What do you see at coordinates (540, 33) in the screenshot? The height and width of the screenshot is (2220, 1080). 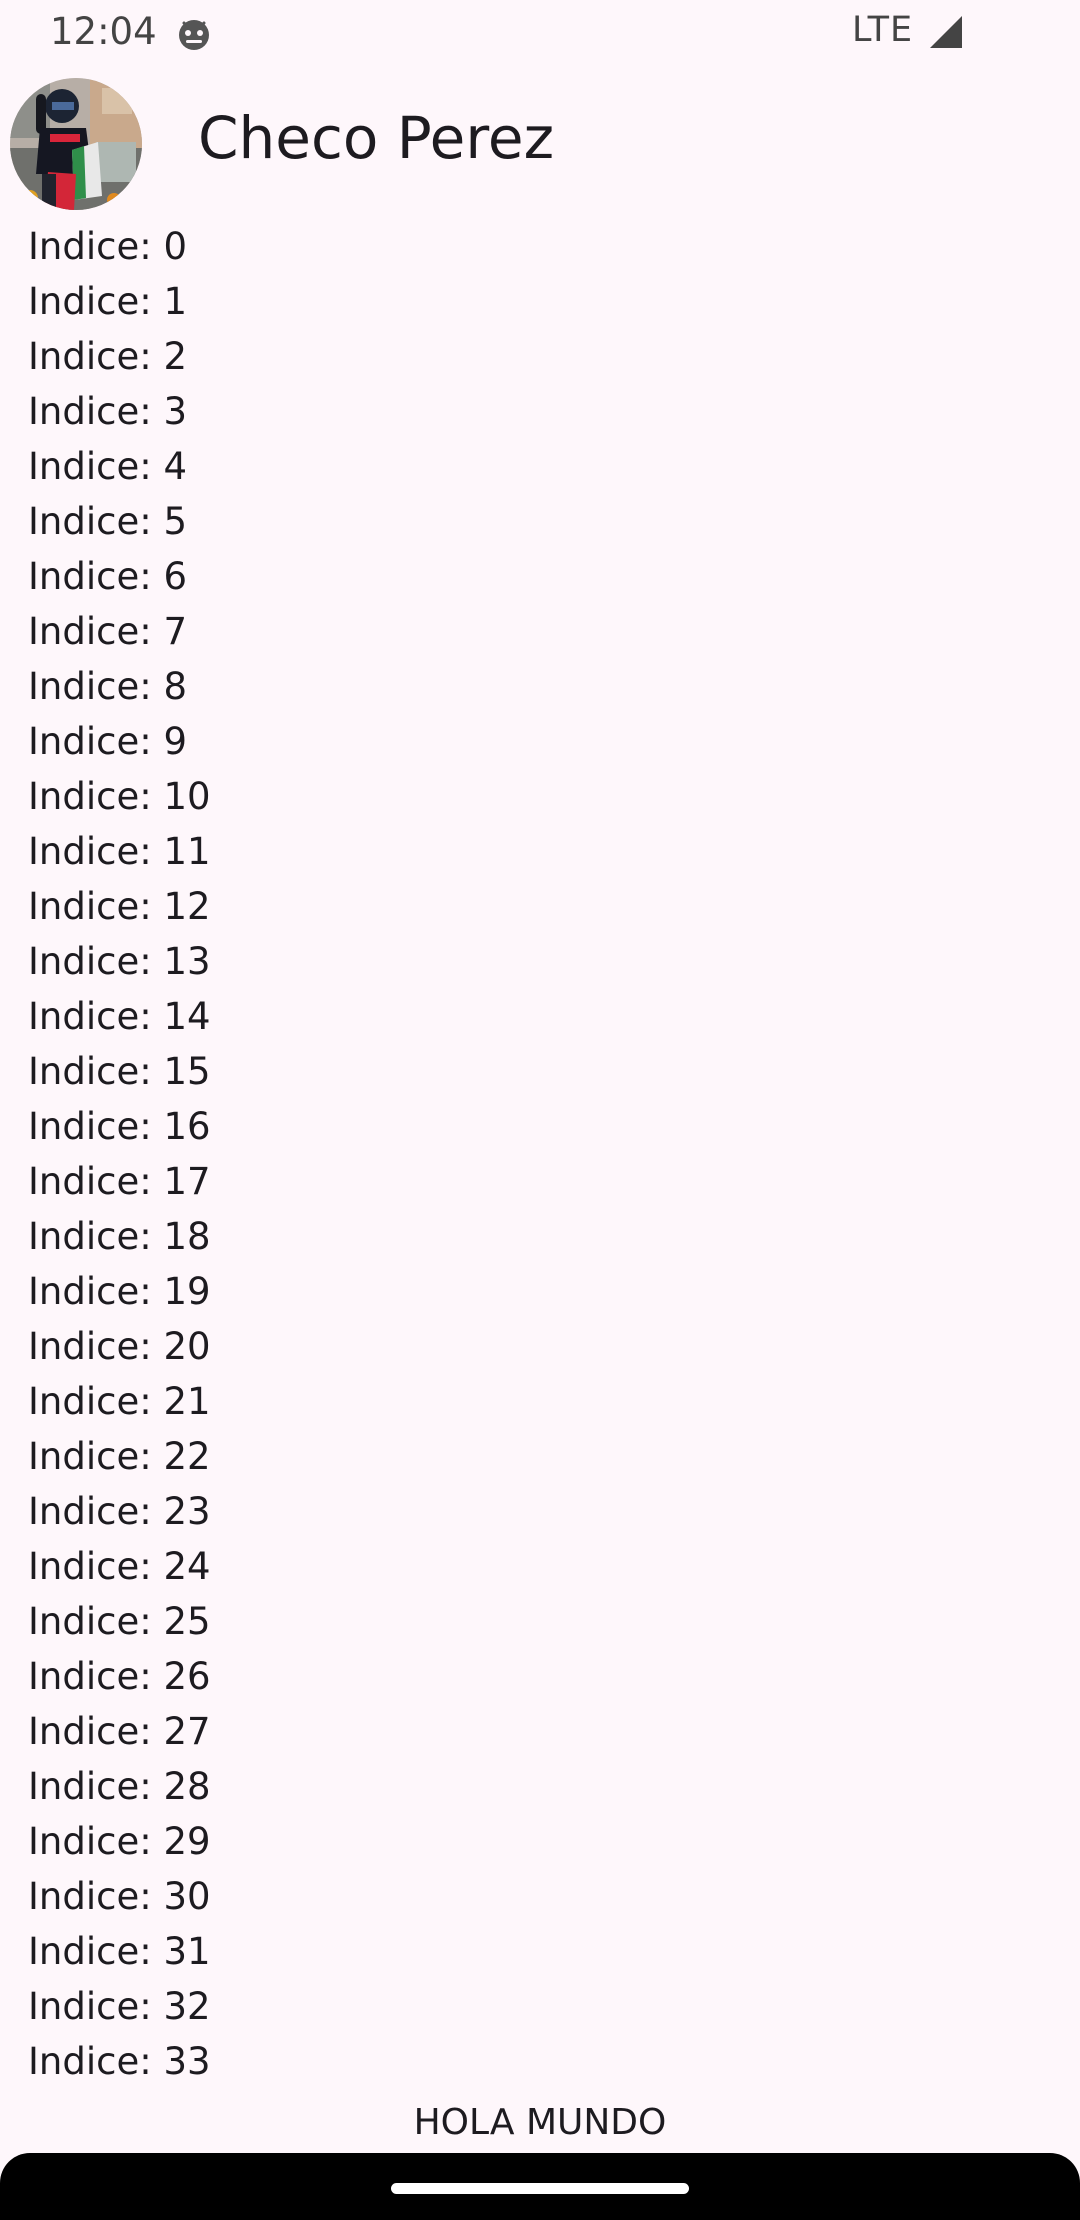 I see `status-bar: 12:04 LTE` at bounding box center [540, 33].